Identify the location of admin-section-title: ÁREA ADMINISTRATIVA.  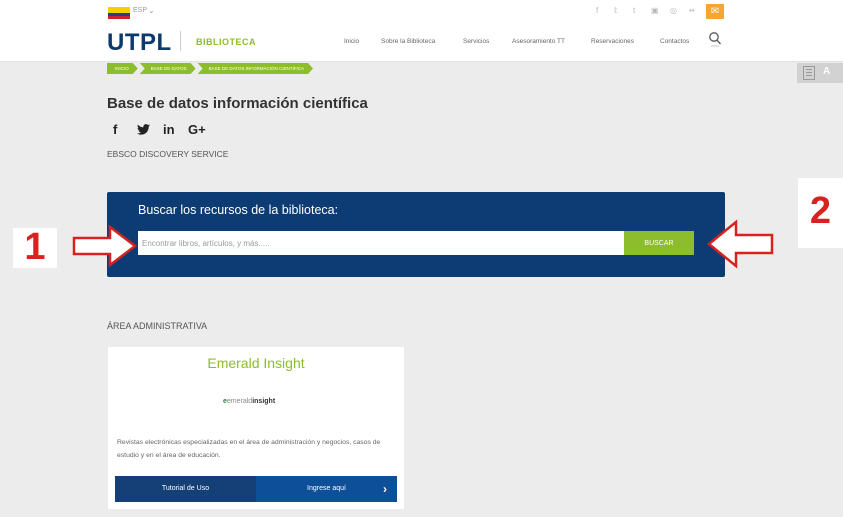
(157, 326).